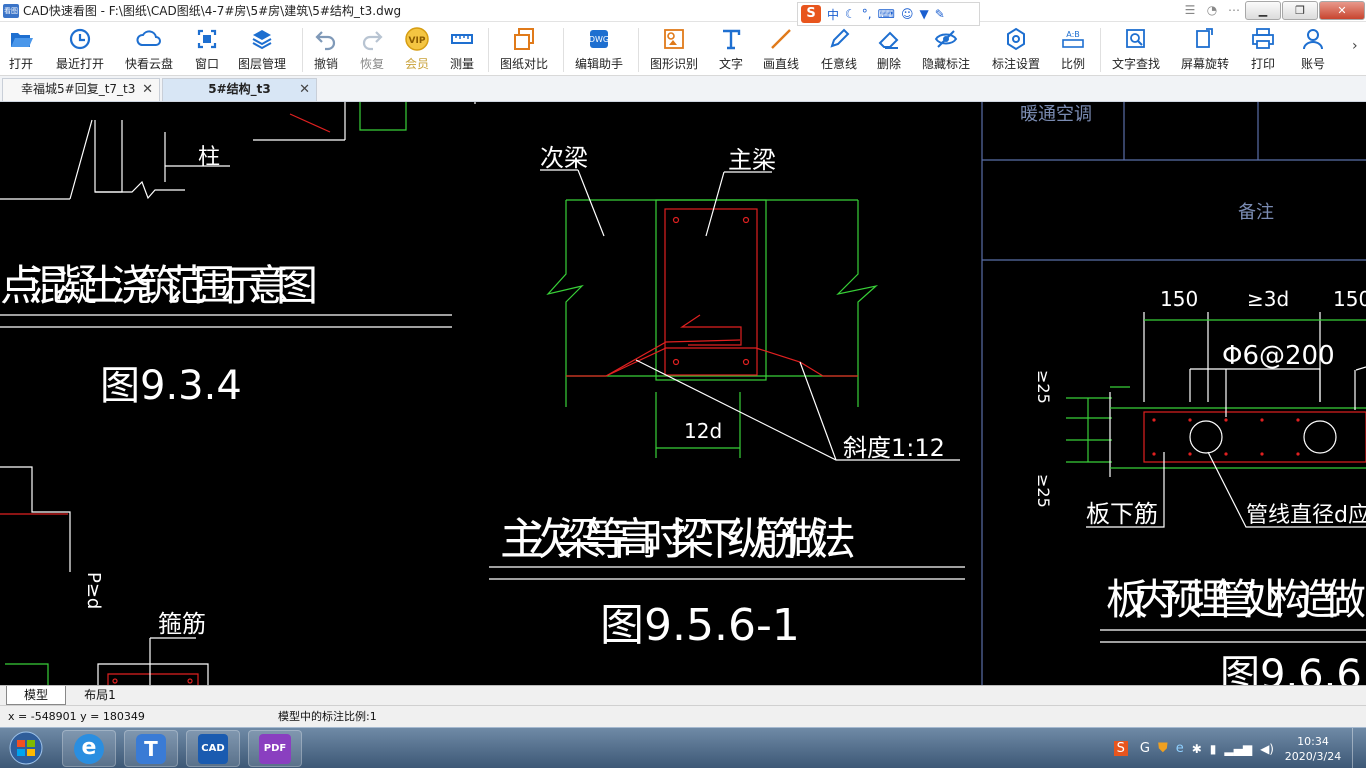 This screenshot has height=768, width=1366. I want to click on browser-tray-icon: e, so click(1180, 748).